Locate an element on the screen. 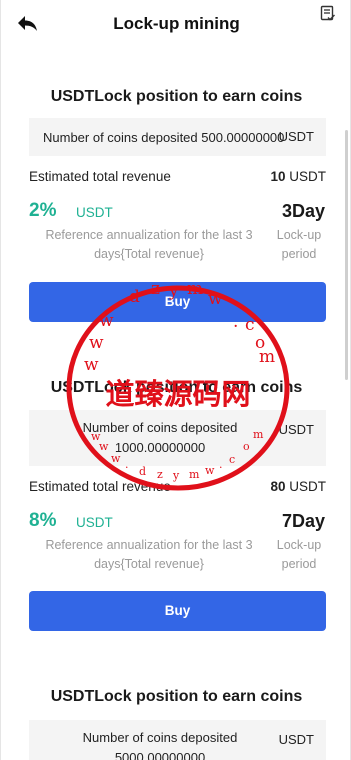 The height and width of the screenshot is (760, 351). lock-days: 3Day is located at coordinates (303, 211).